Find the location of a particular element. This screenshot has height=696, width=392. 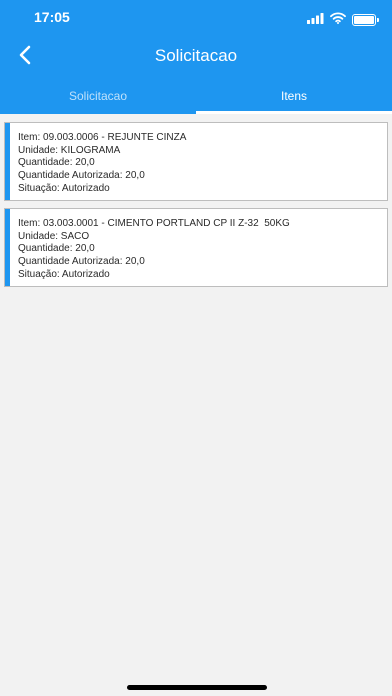

wifi-icon is located at coordinates (338, 20).